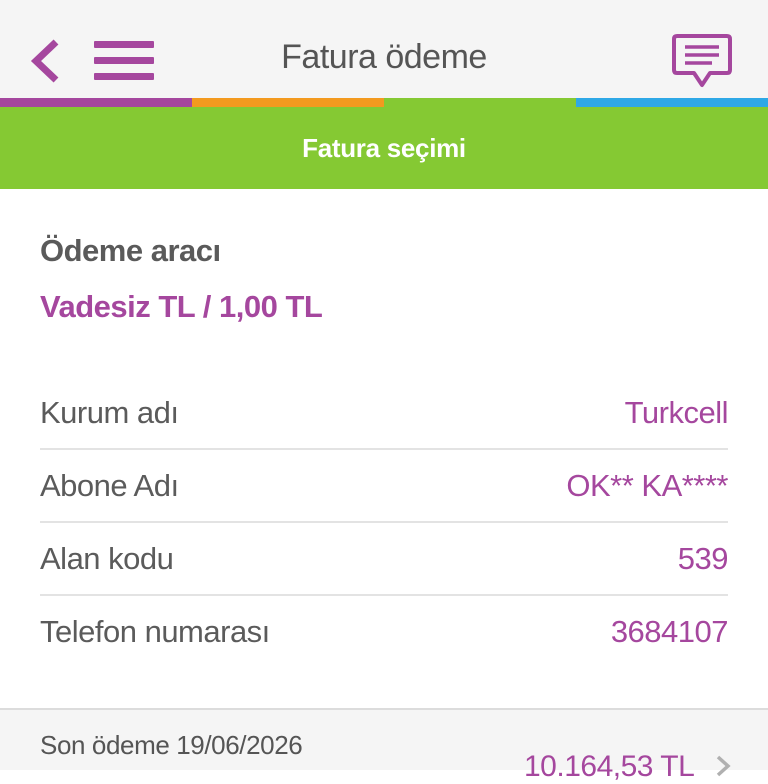 This screenshot has height=784, width=768. What do you see at coordinates (384, 745) in the screenshot?
I see `bill-item: Son ödeme 19/06/2026 10.164,53 TL` at bounding box center [384, 745].